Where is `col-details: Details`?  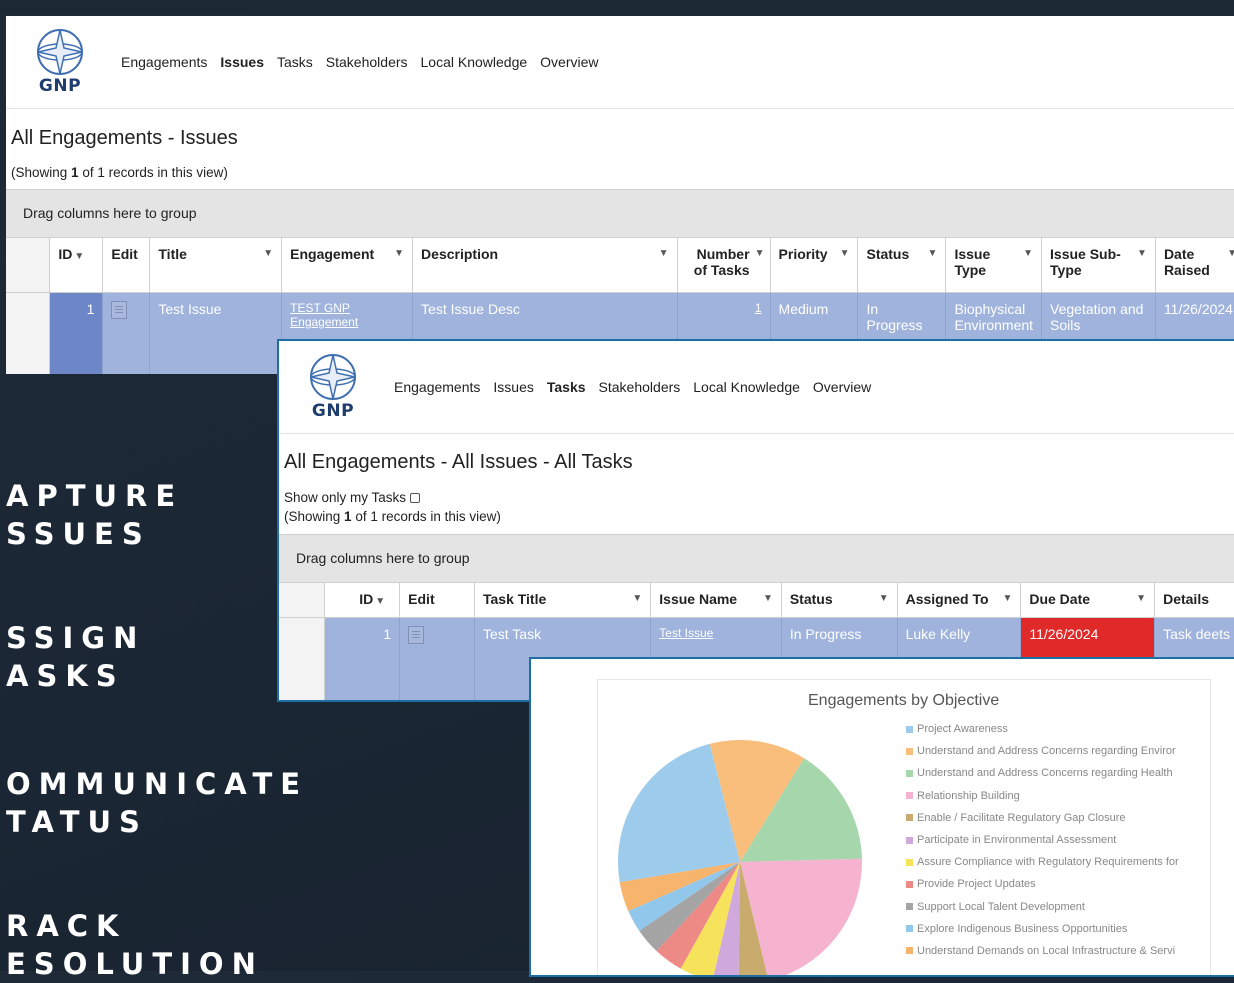
col-details: Details is located at coordinates (1194, 600).